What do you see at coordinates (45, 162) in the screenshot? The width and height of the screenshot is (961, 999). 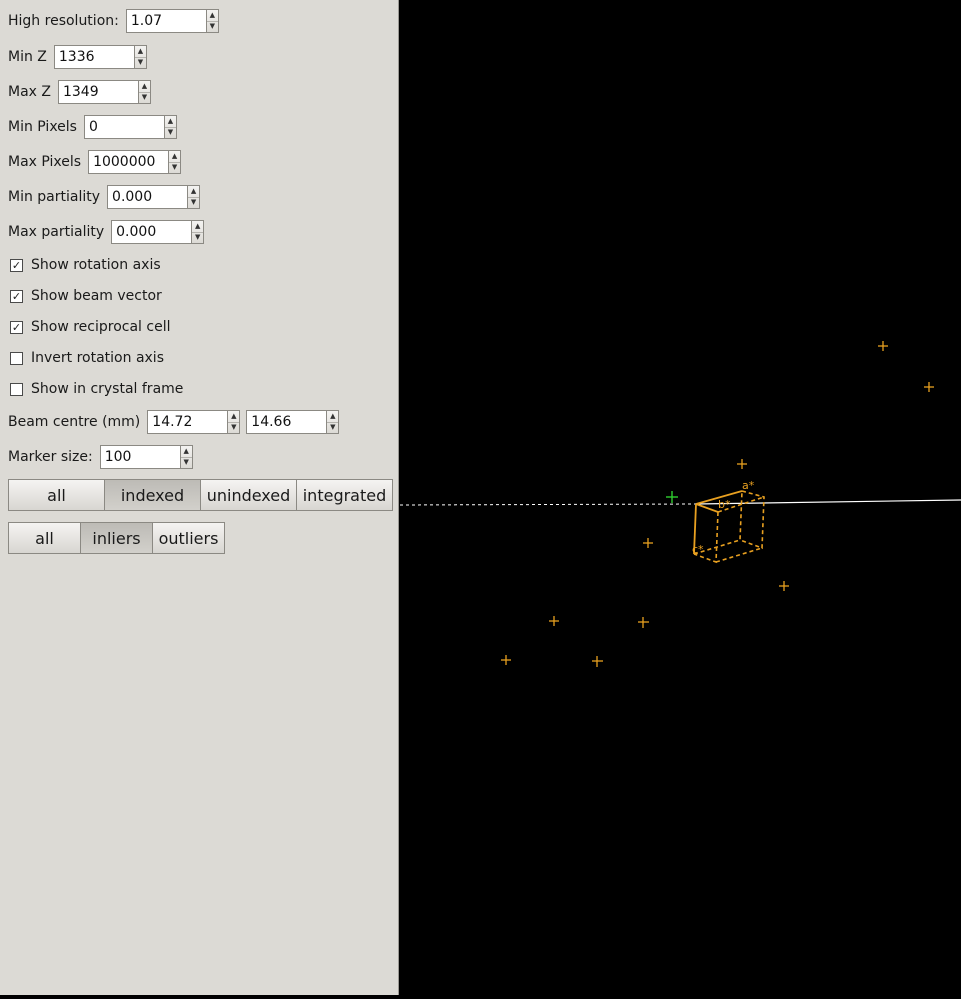 I see `max-pixels-label: Max Pixels` at bounding box center [45, 162].